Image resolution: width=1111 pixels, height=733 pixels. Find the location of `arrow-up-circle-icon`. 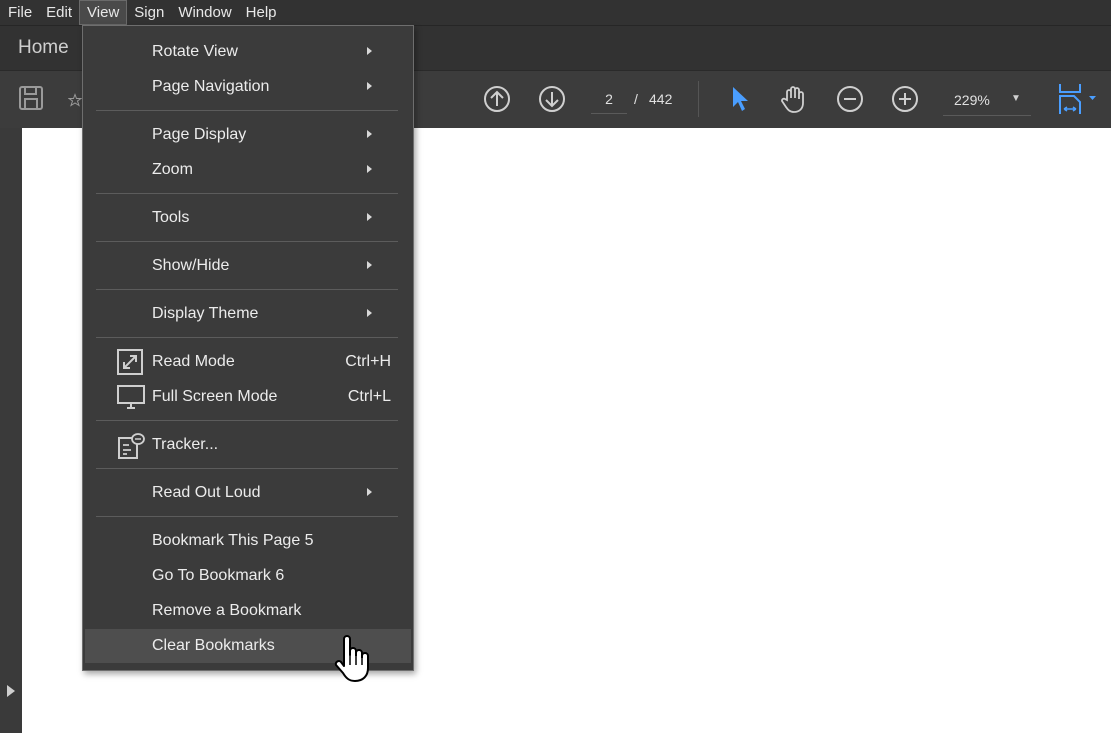

arrow-up-circle-icon is located at coordinates (497, 99).